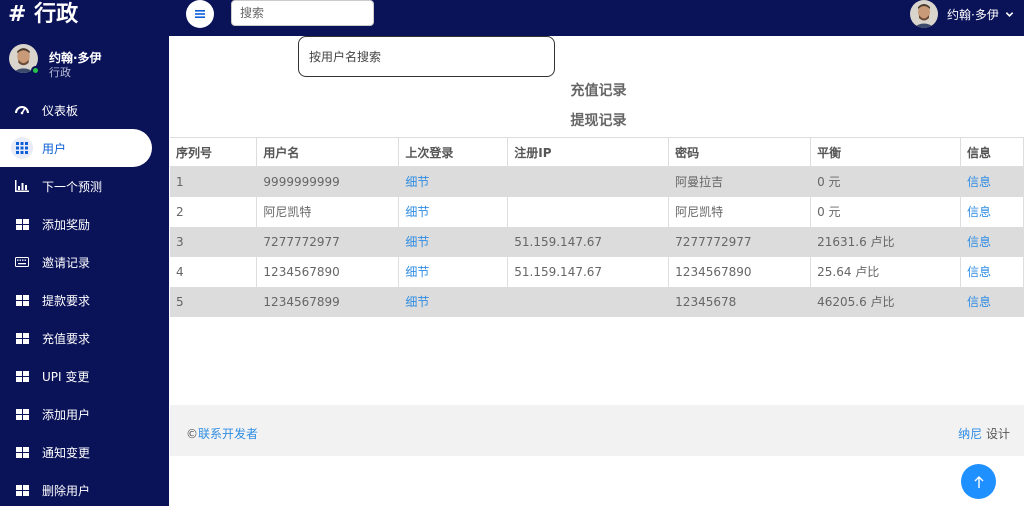 This screenshot has height=506, width=1024. What do you see at coordinates (66, 262) in the screenshot?
I see `sidebar-item-label: 邀请记录` at bounding box center [66, 262].